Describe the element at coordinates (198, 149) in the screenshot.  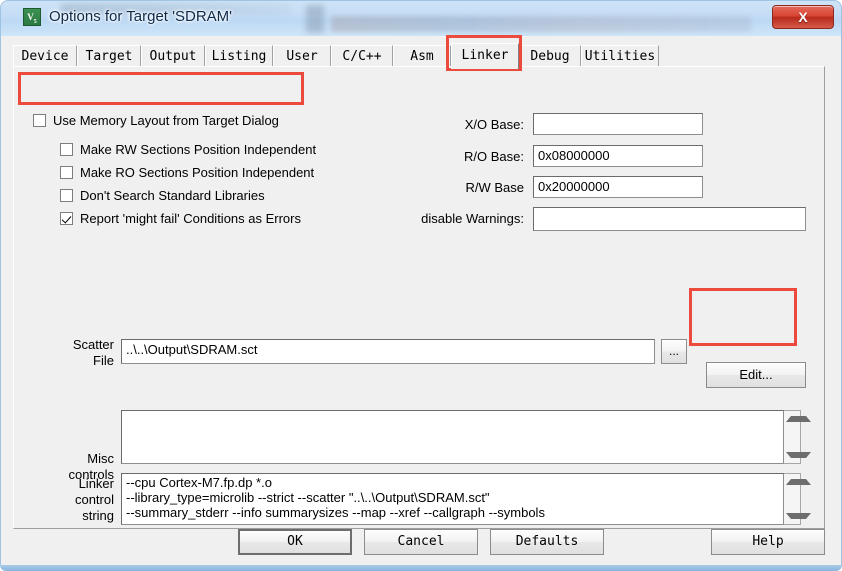
I see `checkbox-label-make-rw-sections-pi: Make RW Sections Position Independent` at that location.